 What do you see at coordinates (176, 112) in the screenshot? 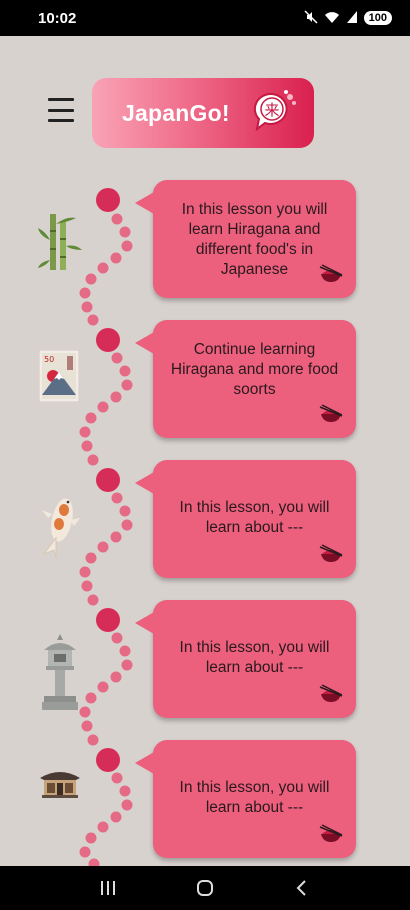
I see `app-title: JapanGo!` at bounding box center [176, 112].